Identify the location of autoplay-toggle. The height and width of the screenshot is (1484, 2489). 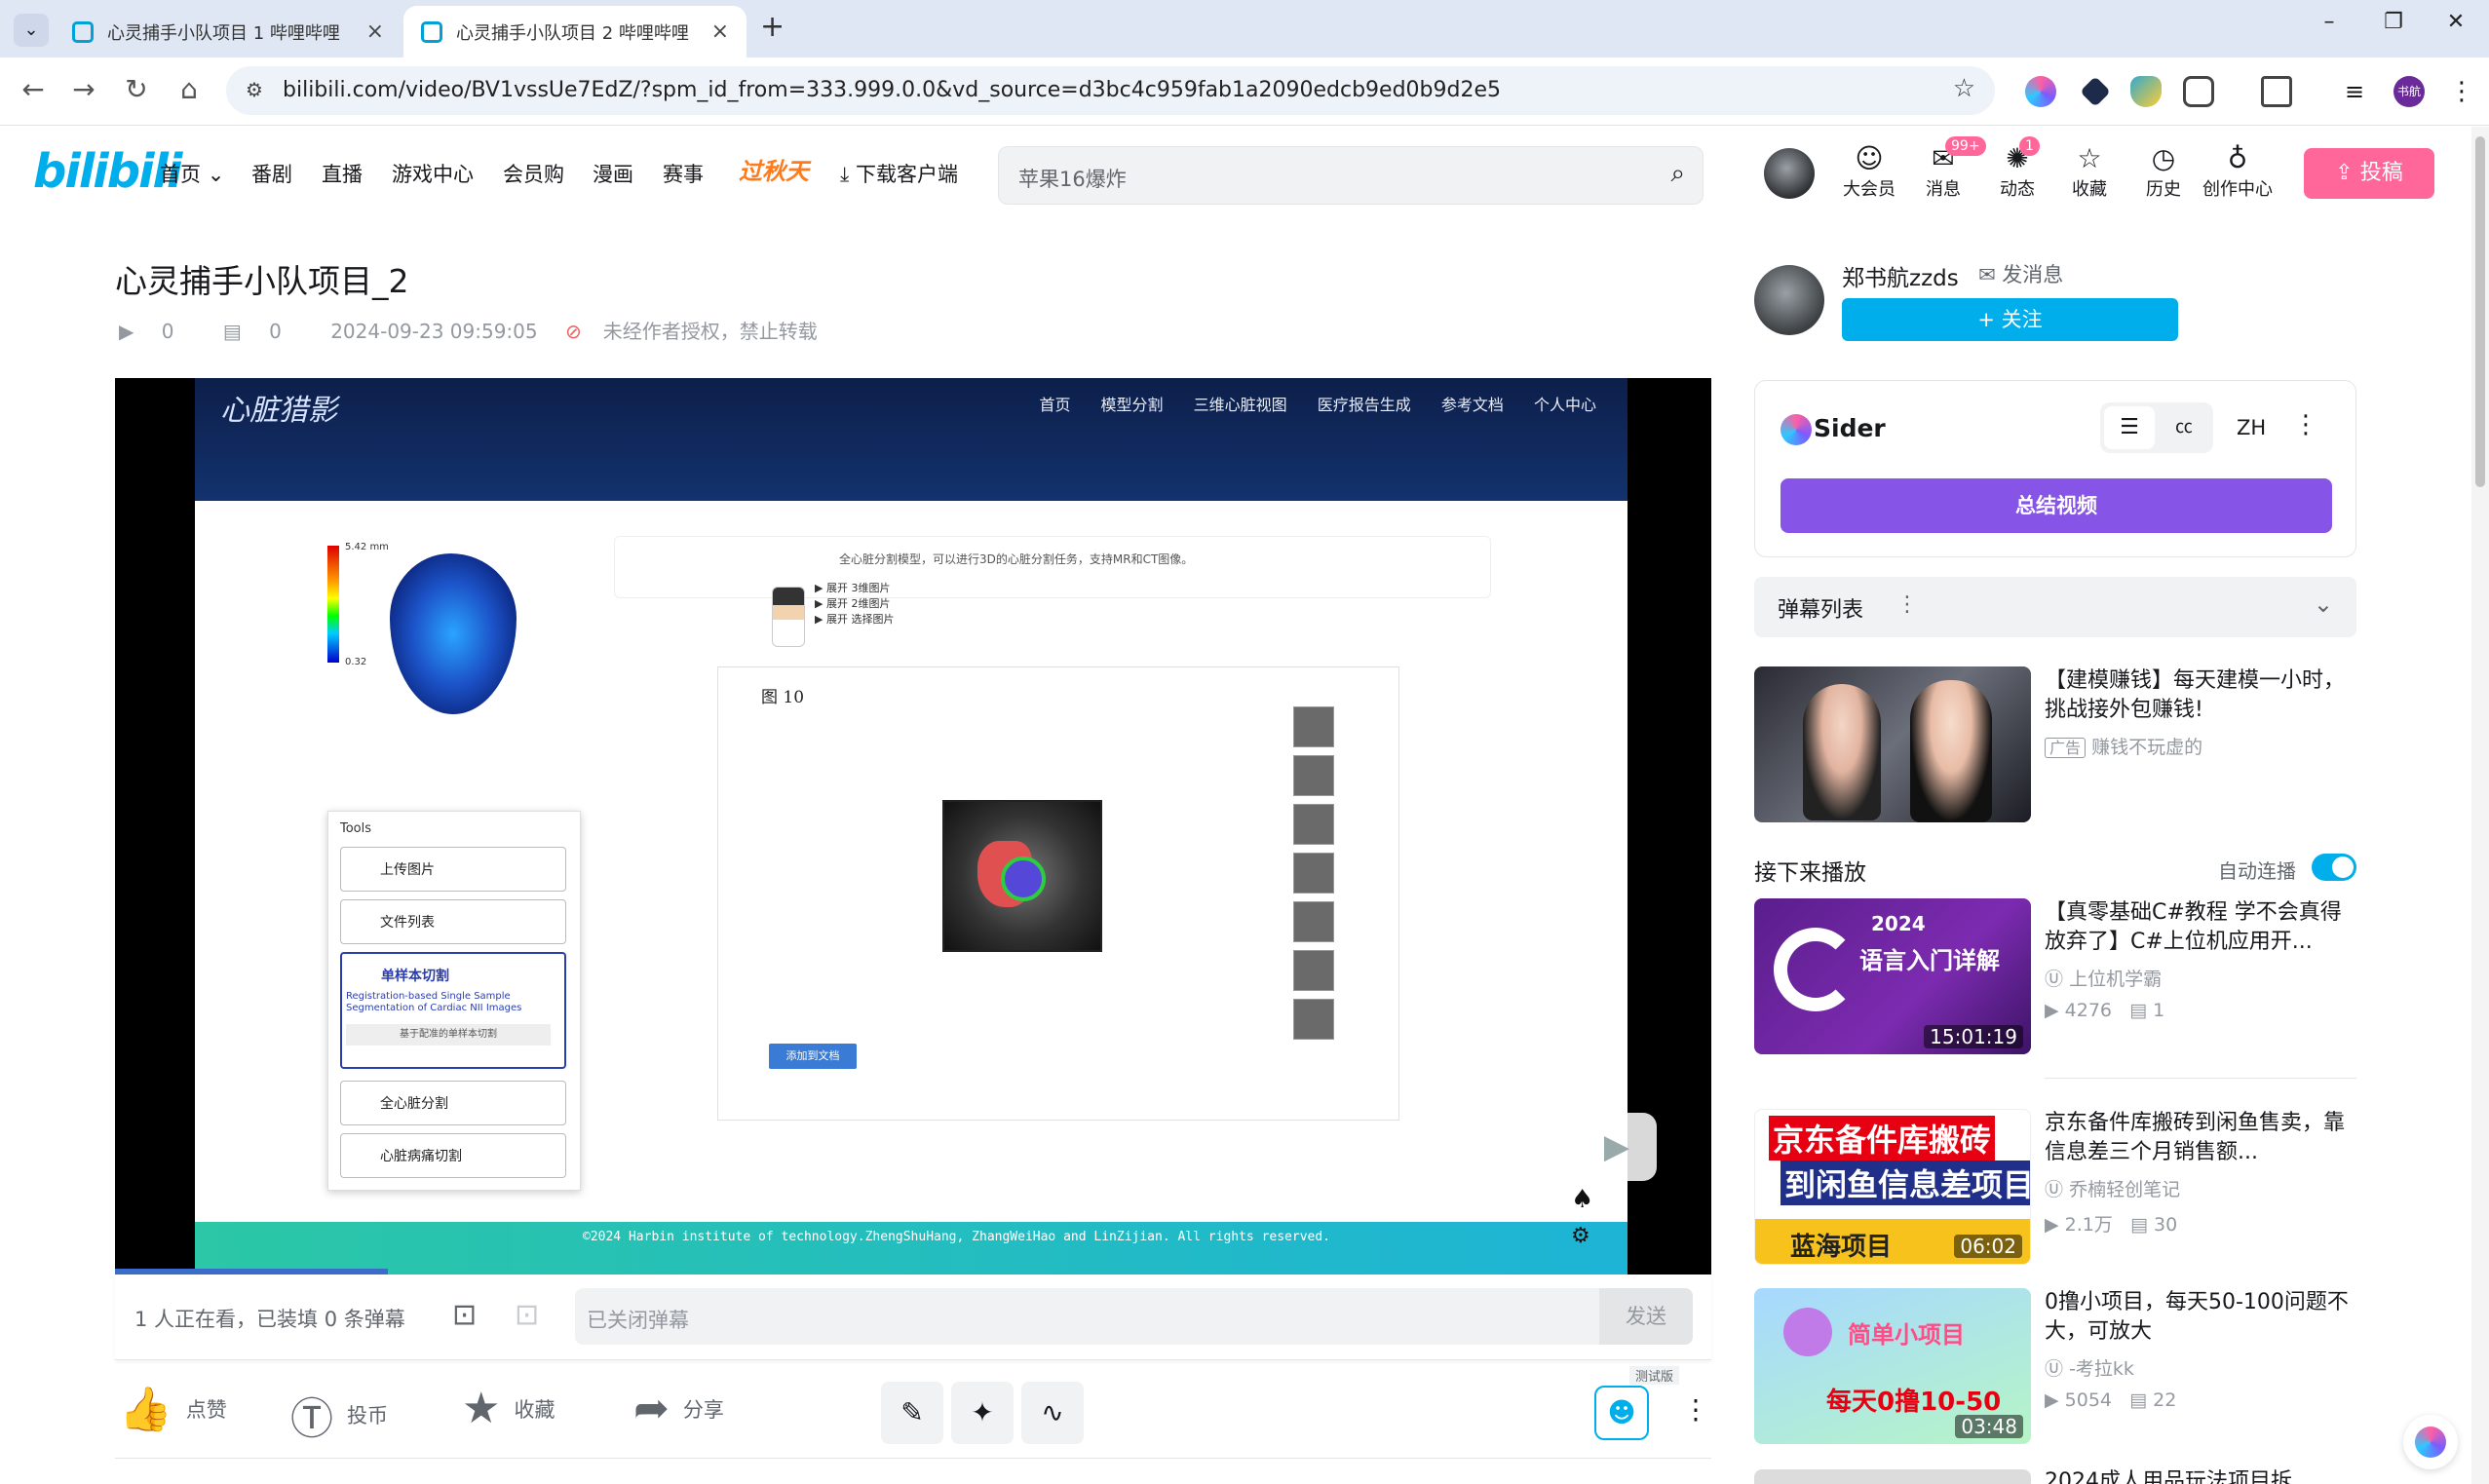
(2334, 867).